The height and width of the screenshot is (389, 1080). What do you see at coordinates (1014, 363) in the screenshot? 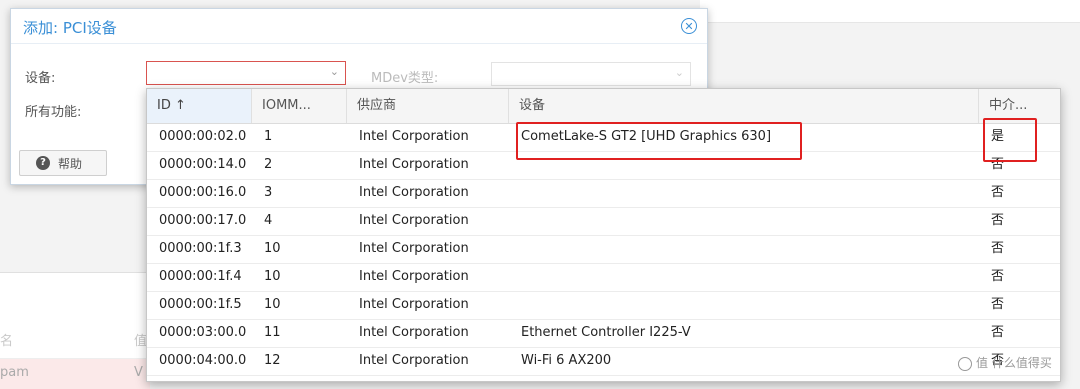
I see `watermark-text: 值 什么值得买` at bounding box center [1014, 363].